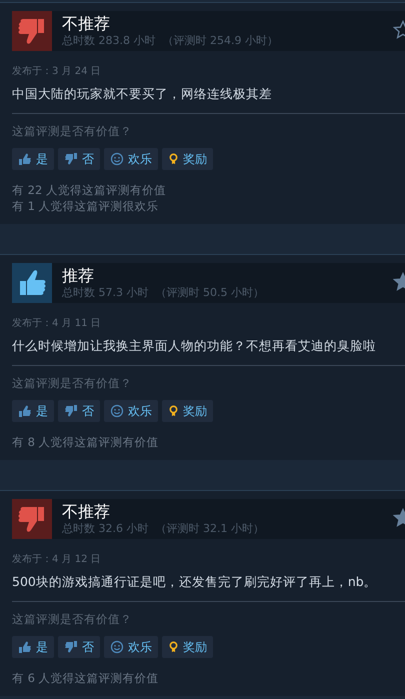 The image size is (405, 699). What do you see at coordinates (57, 324) in the screenshot?
I see `post-date: 发布于：4 月 11 日` at bounding box center [57, 324].